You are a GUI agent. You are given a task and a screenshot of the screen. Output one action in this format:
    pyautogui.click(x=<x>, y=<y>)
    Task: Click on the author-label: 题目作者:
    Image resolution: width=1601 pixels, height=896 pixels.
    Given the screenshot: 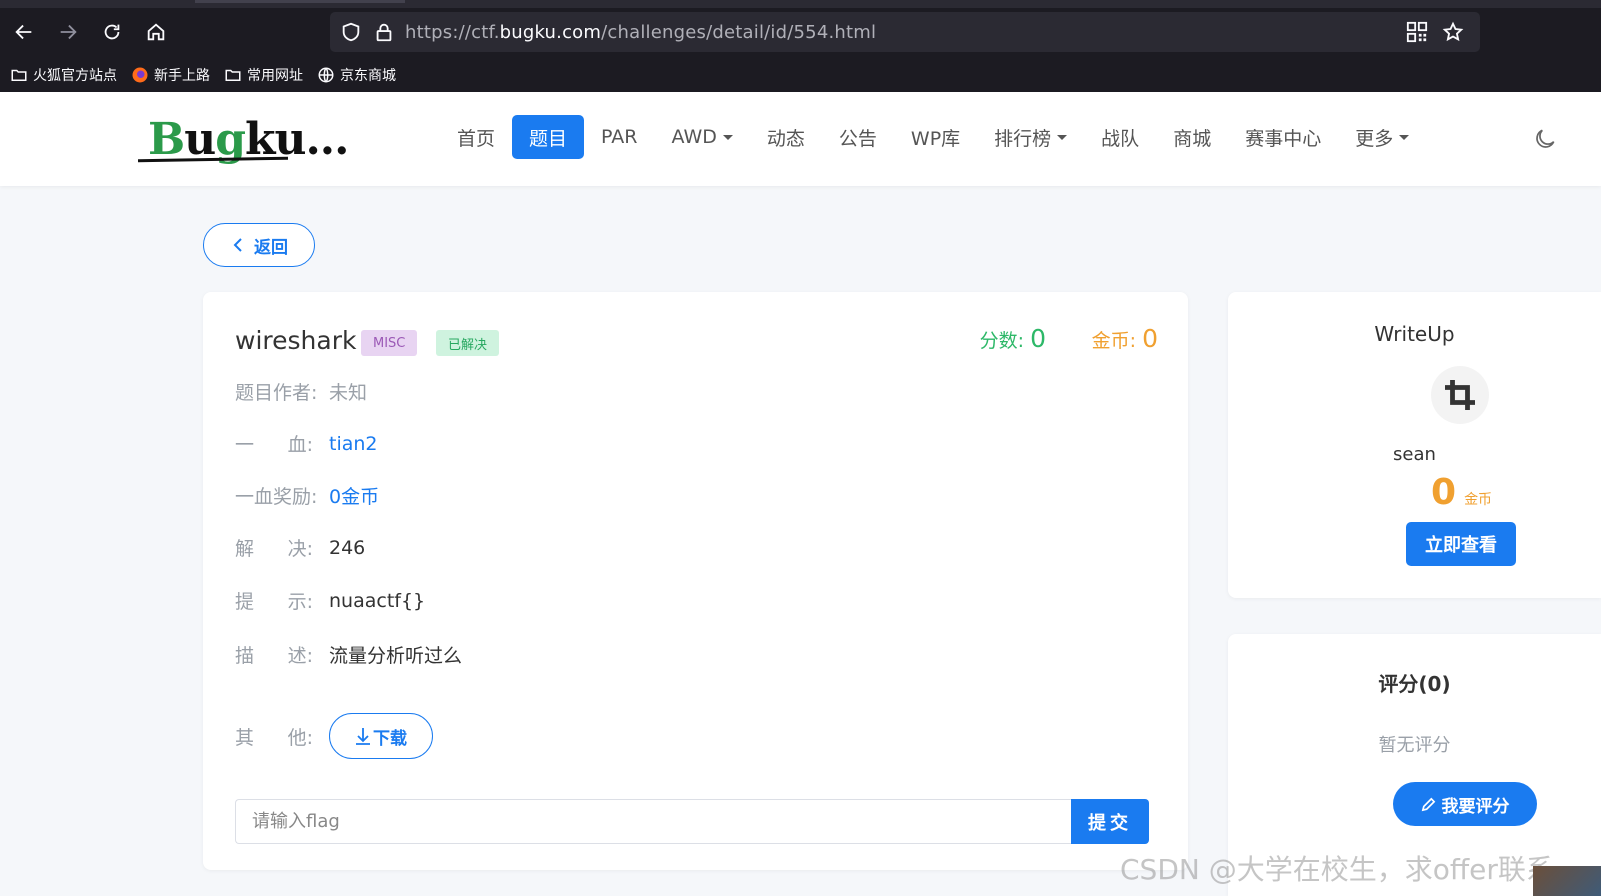 What is the action you would take?
    pyautogui.click(x=282, y=391)
    